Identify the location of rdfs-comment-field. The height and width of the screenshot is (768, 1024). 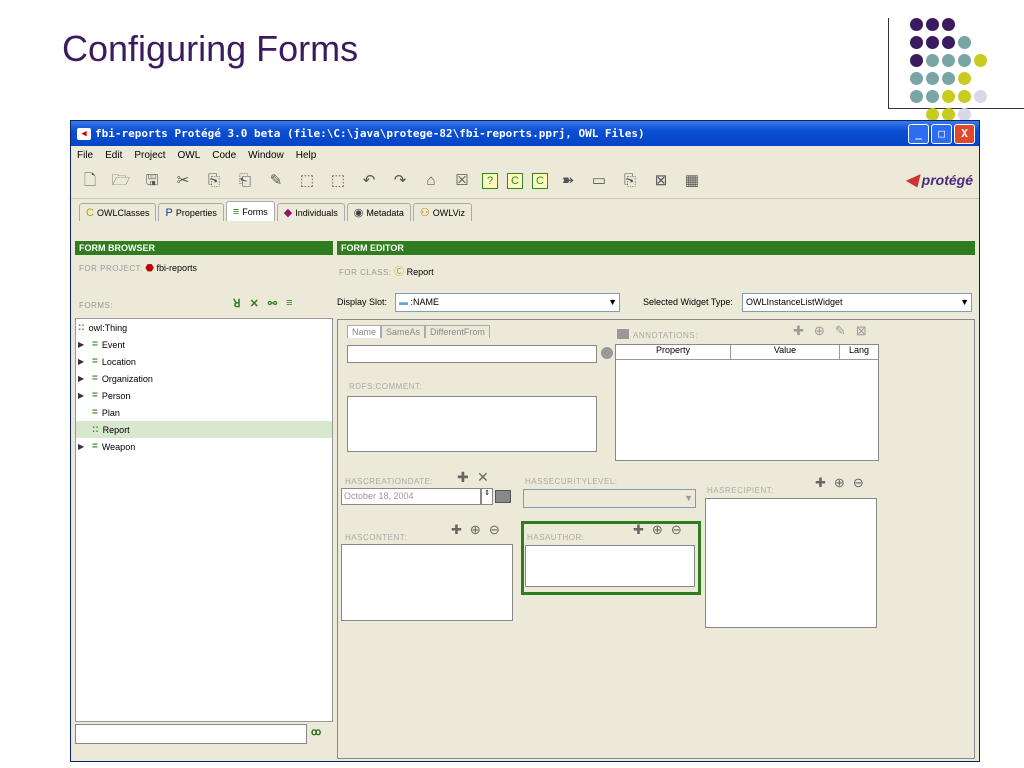
(472, 424).